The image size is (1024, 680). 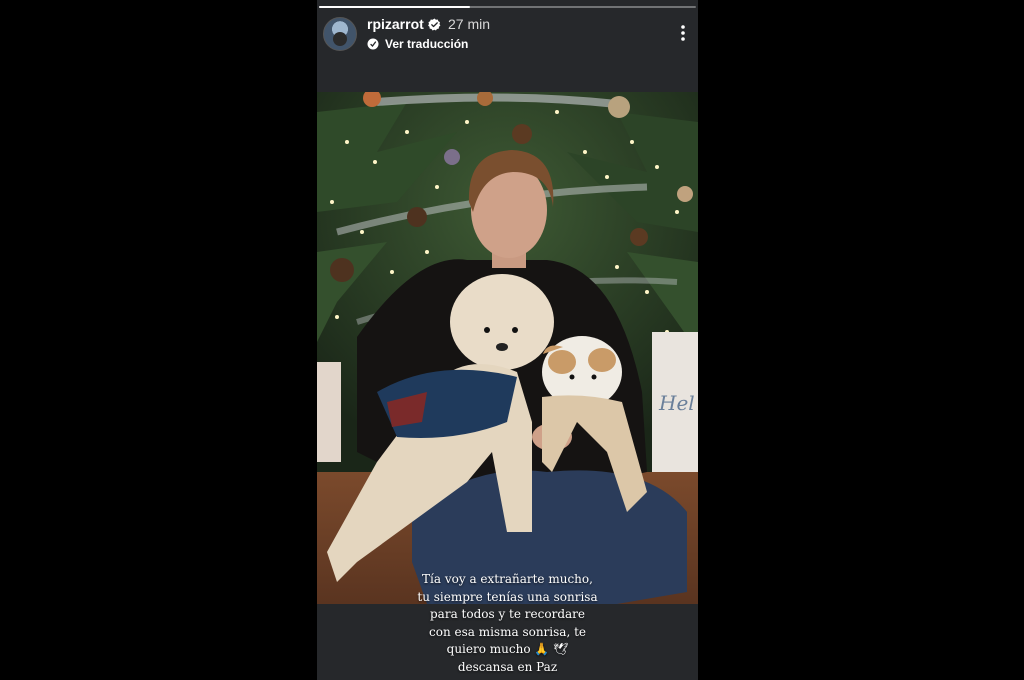 I want to click on username: rpizarrot, so click(x=395, y=24).